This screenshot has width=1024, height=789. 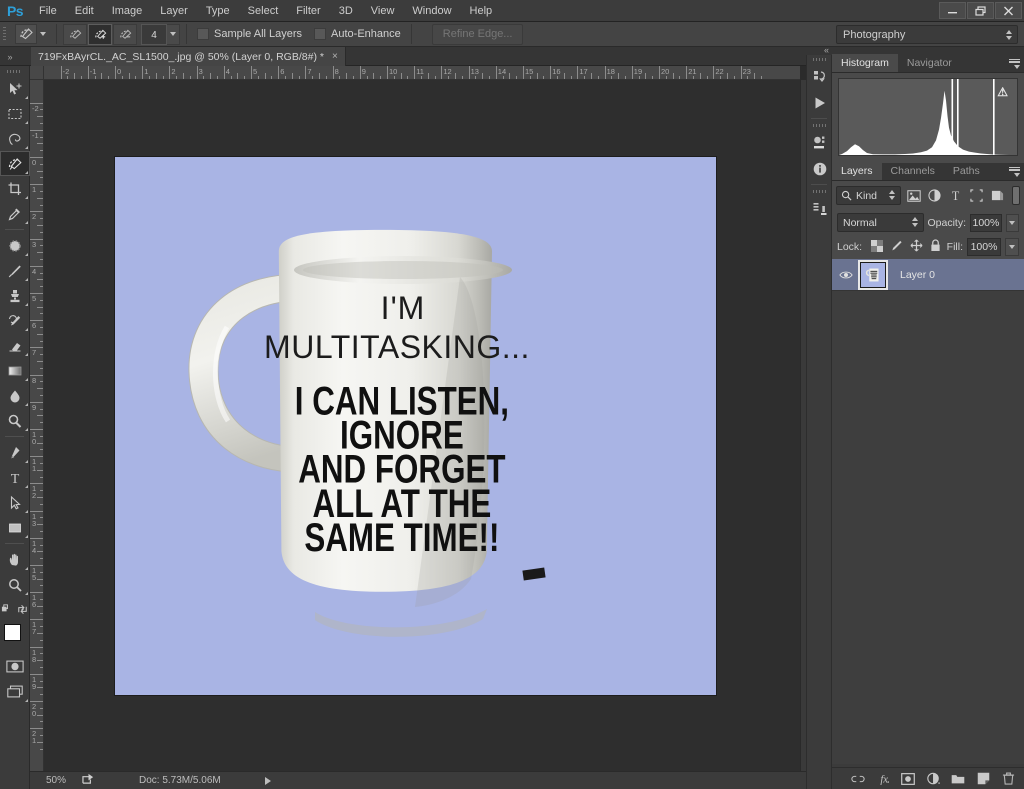 I want to click on menu-edit: Edit, so click(x=84, y=11).